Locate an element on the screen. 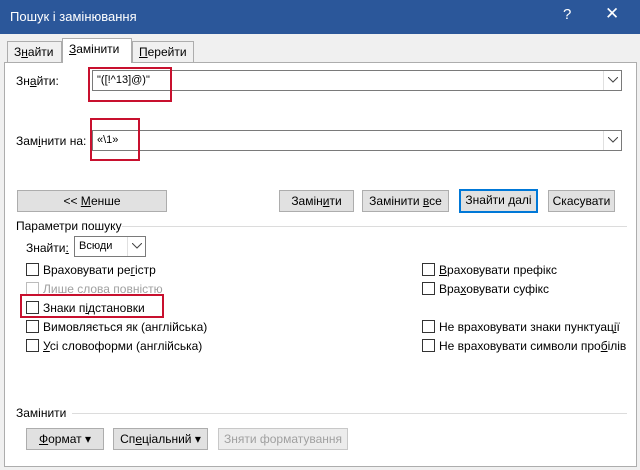 This screenshot has height=470, width=640. all-word-forms-checkbox is located at coordinates (32, 345).